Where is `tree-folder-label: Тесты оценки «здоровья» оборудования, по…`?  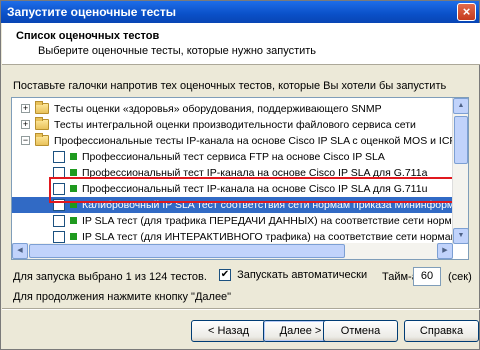 tree-folder-label: Тесты оценки «здоровья» оборудования, по… is located at coordinates (218, 109).